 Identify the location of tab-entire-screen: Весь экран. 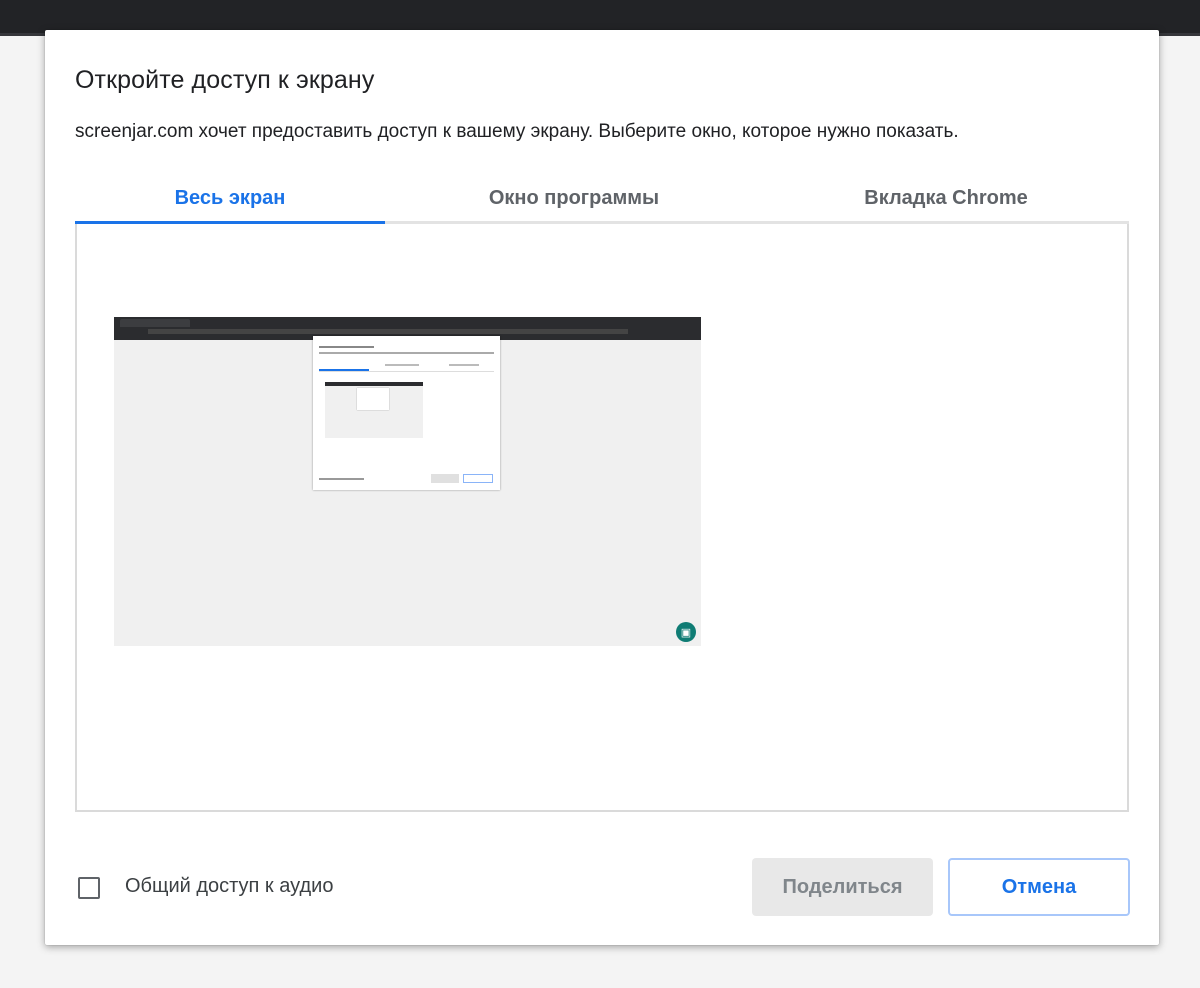
(230, 198).